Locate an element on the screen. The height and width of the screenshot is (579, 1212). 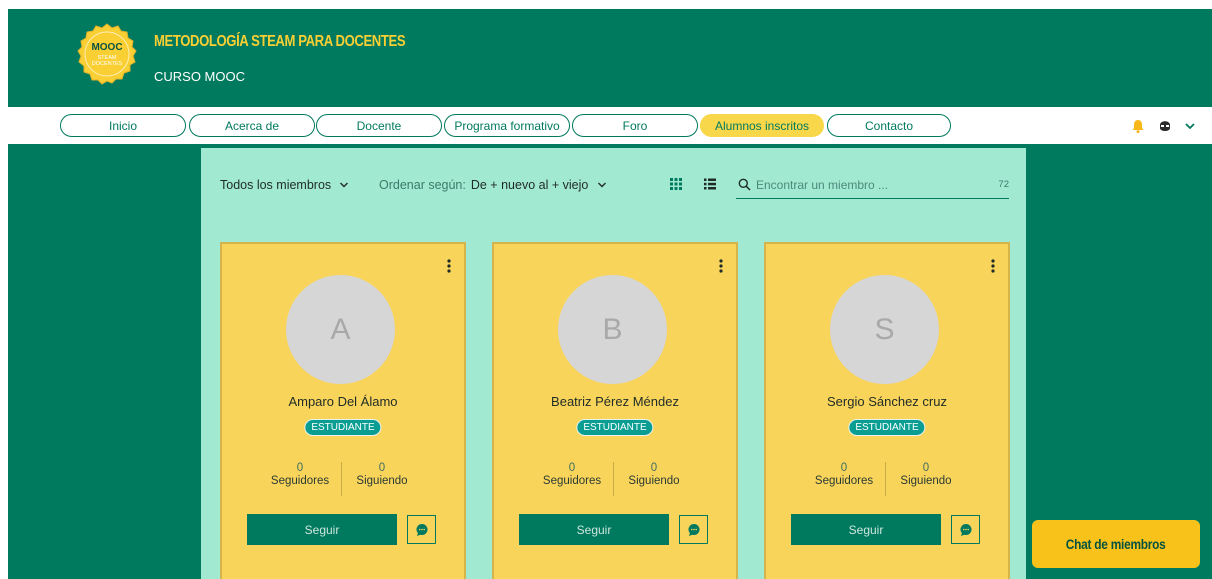
search-icon is located at coordinates (744, 184).